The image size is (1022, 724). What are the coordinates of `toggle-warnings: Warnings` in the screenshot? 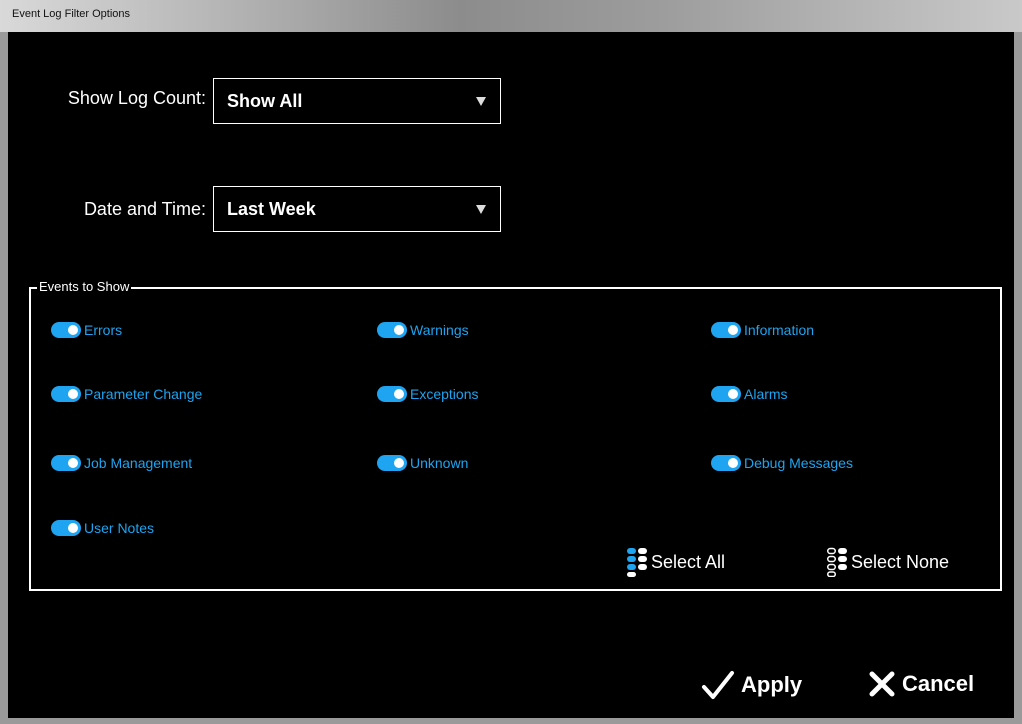 It's located at (423, 330).